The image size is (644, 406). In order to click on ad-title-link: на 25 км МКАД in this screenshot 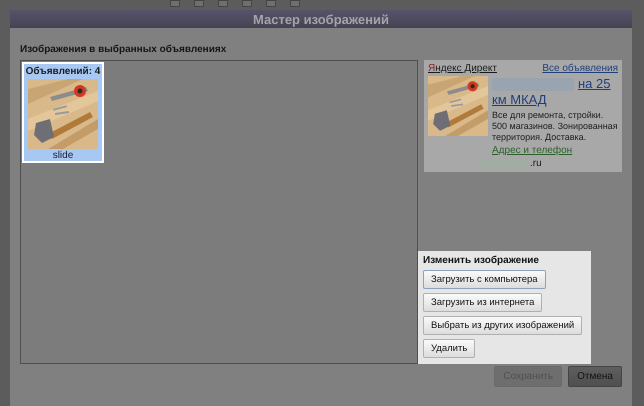, I will do `click(555, 92)`.